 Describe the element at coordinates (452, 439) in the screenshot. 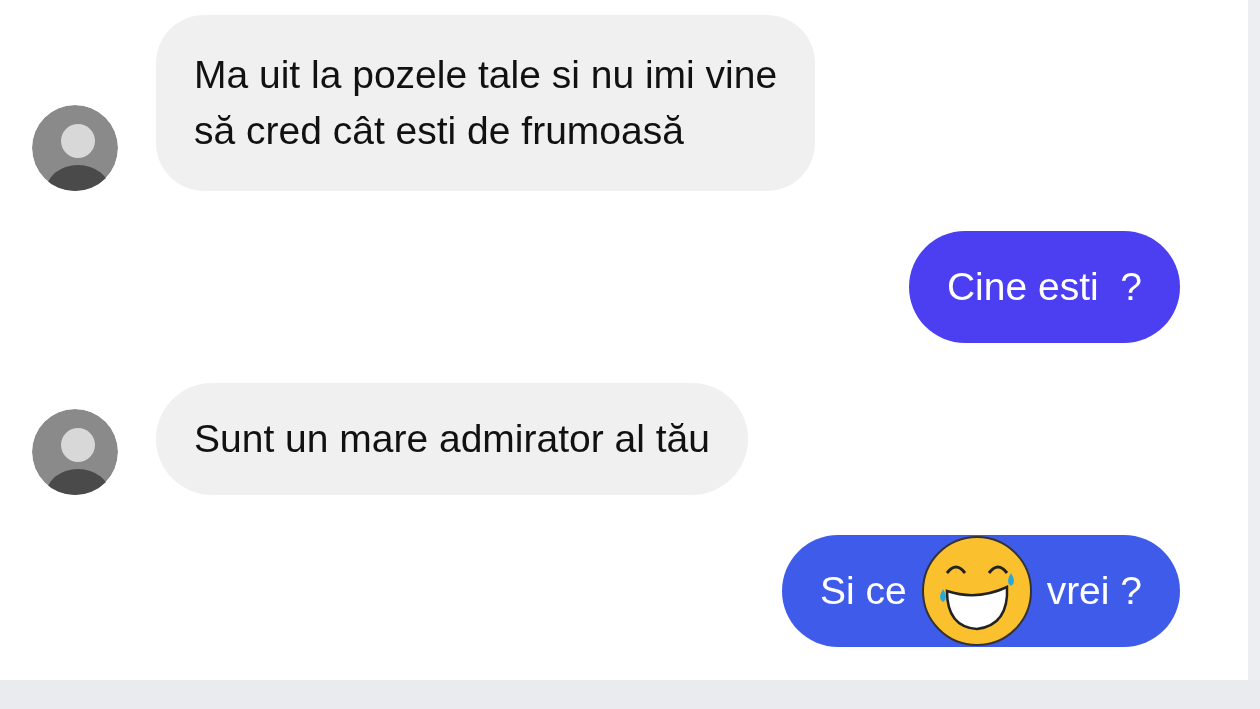

I see `message-bubble: Sunt un mare admirator al tău` at that location.